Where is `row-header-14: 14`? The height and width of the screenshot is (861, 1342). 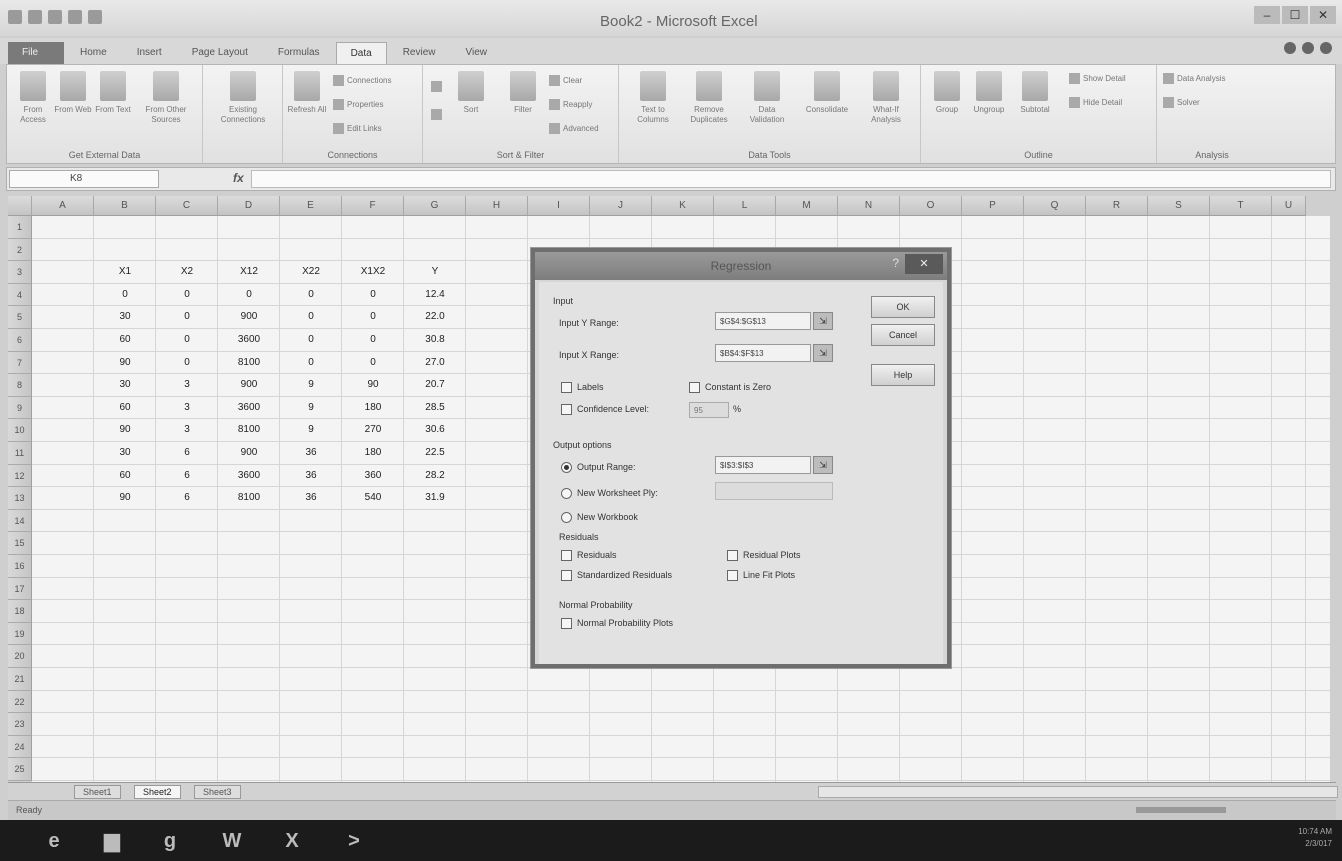
row-header-14: 14 is located at coordinates (20, 521).